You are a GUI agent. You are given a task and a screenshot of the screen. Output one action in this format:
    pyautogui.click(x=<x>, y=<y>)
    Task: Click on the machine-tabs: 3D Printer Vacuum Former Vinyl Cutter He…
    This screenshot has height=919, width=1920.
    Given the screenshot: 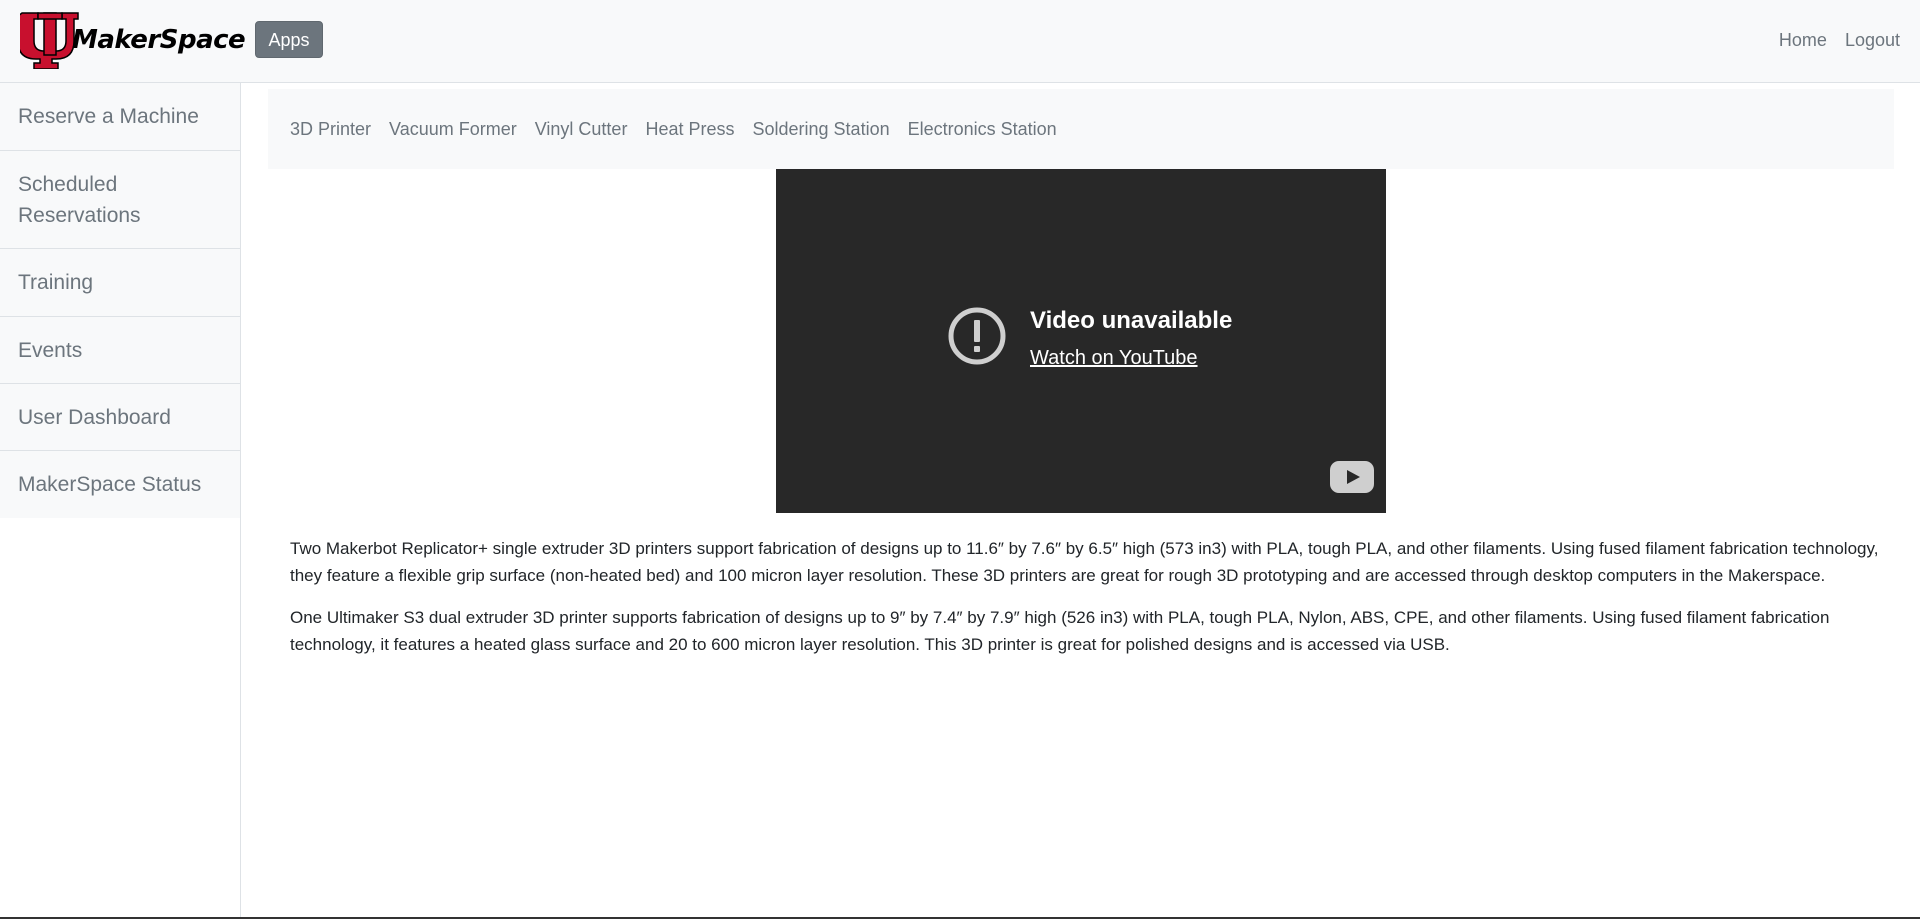 What is the action you would take?
    pyautogui.click(x=1081, y=129)
    